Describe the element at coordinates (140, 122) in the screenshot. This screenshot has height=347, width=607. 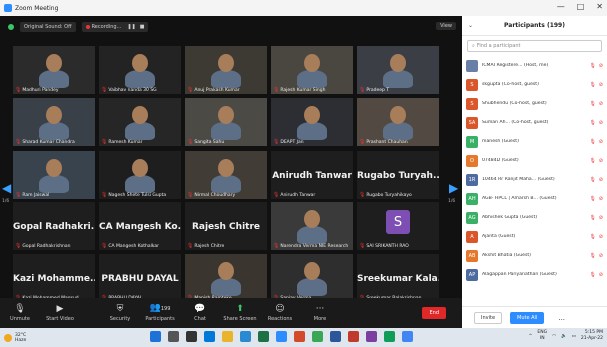
I see `video-tile: 🎙 Ramesh Kumar` at that location.